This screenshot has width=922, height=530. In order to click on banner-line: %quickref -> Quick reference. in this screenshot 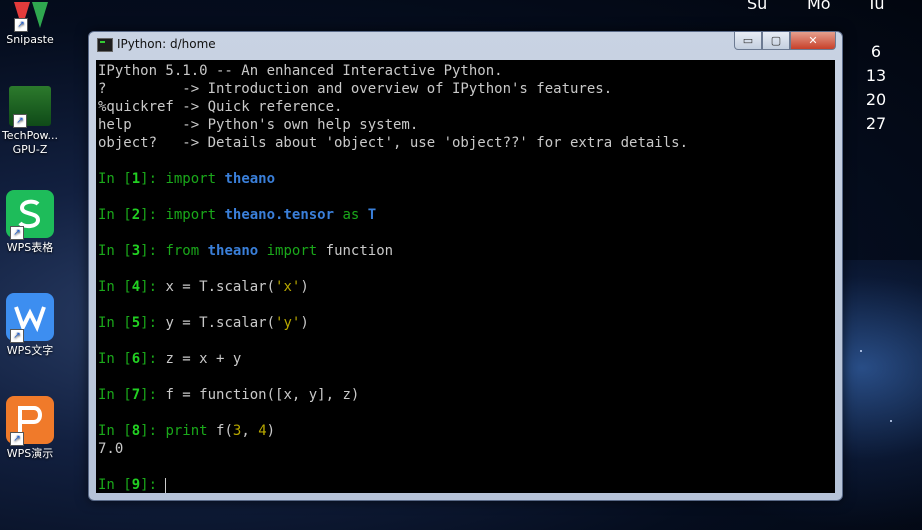, I will do `click(220, 107)`.